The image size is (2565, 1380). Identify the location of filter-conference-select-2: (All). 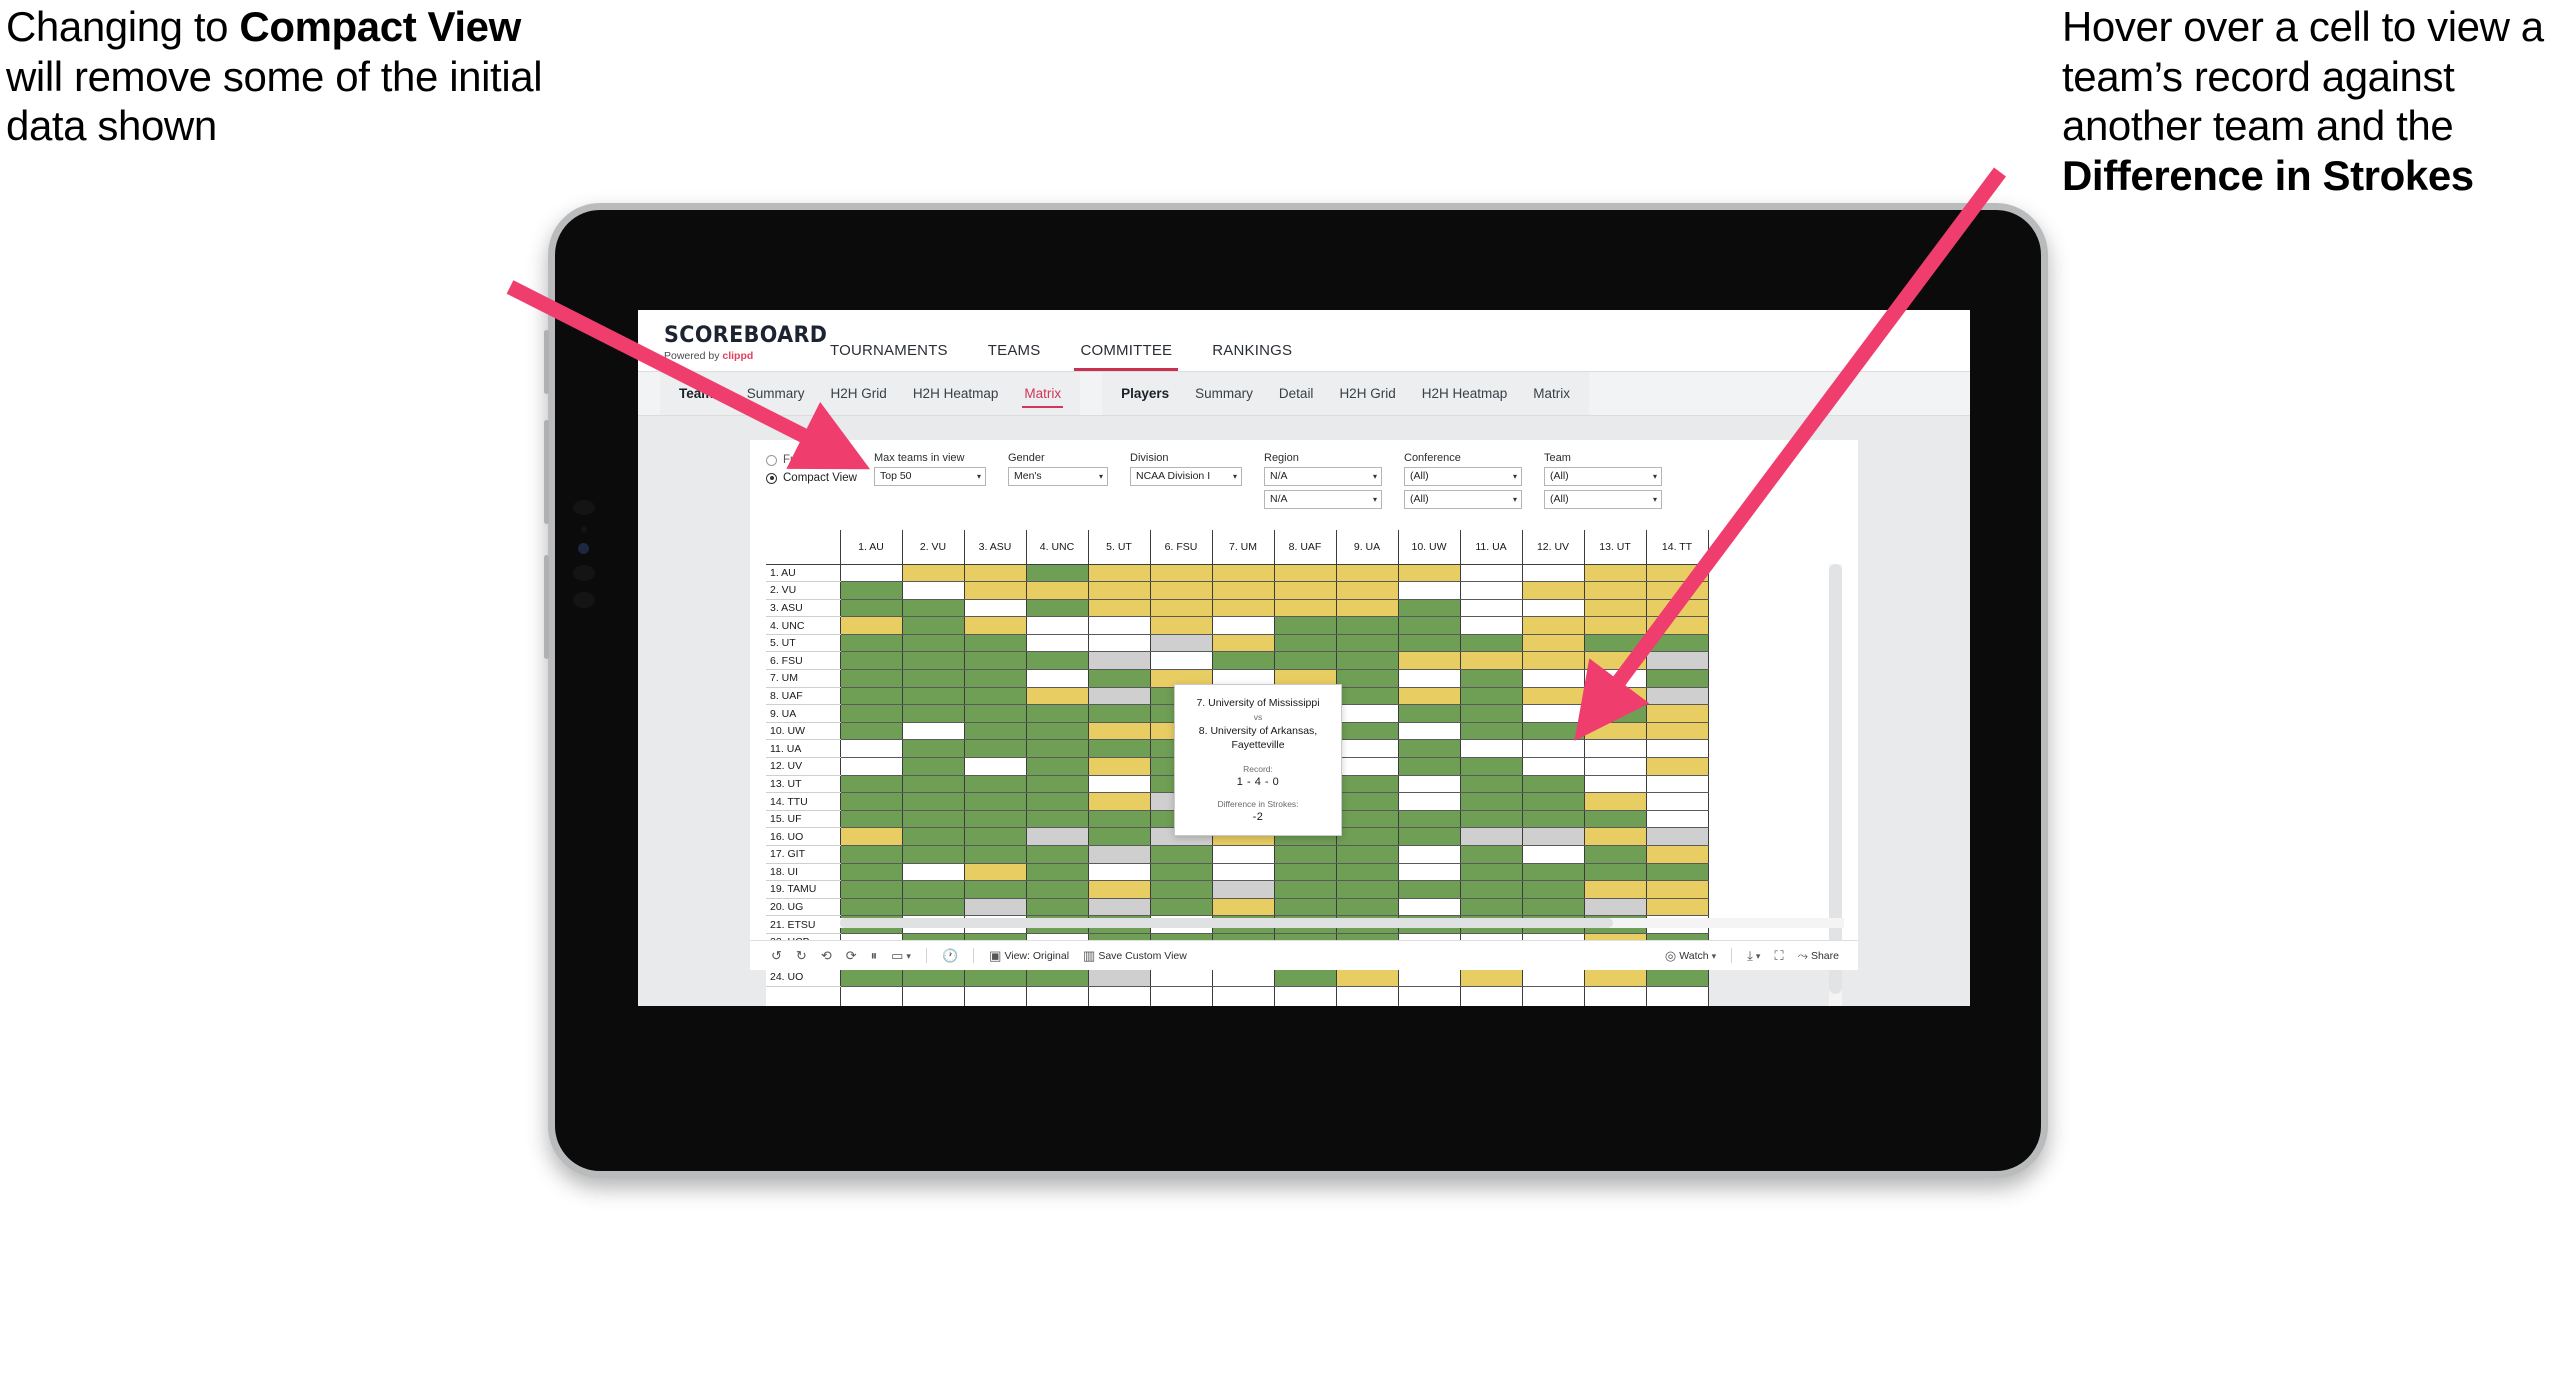
(1463, 499).